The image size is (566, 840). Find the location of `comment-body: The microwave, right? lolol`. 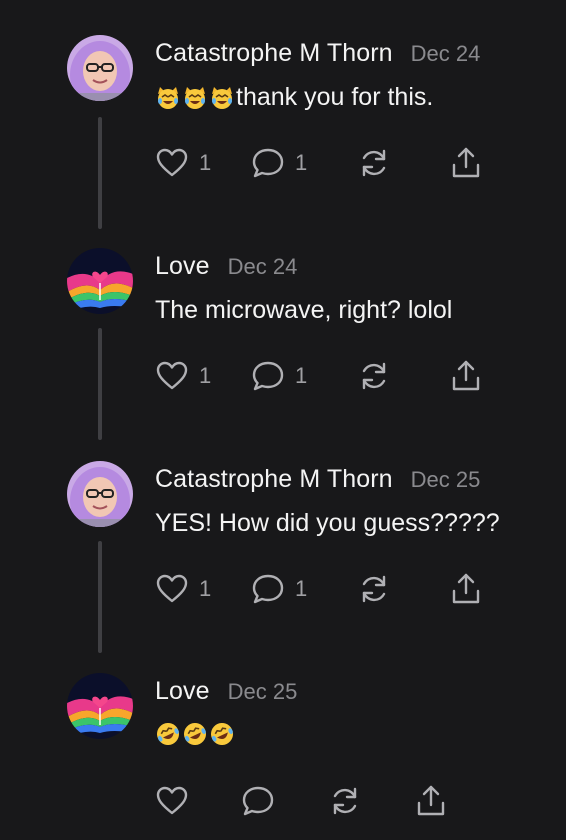

comment-body: The microwave, right? lolol is located at coordinates (303, 310).